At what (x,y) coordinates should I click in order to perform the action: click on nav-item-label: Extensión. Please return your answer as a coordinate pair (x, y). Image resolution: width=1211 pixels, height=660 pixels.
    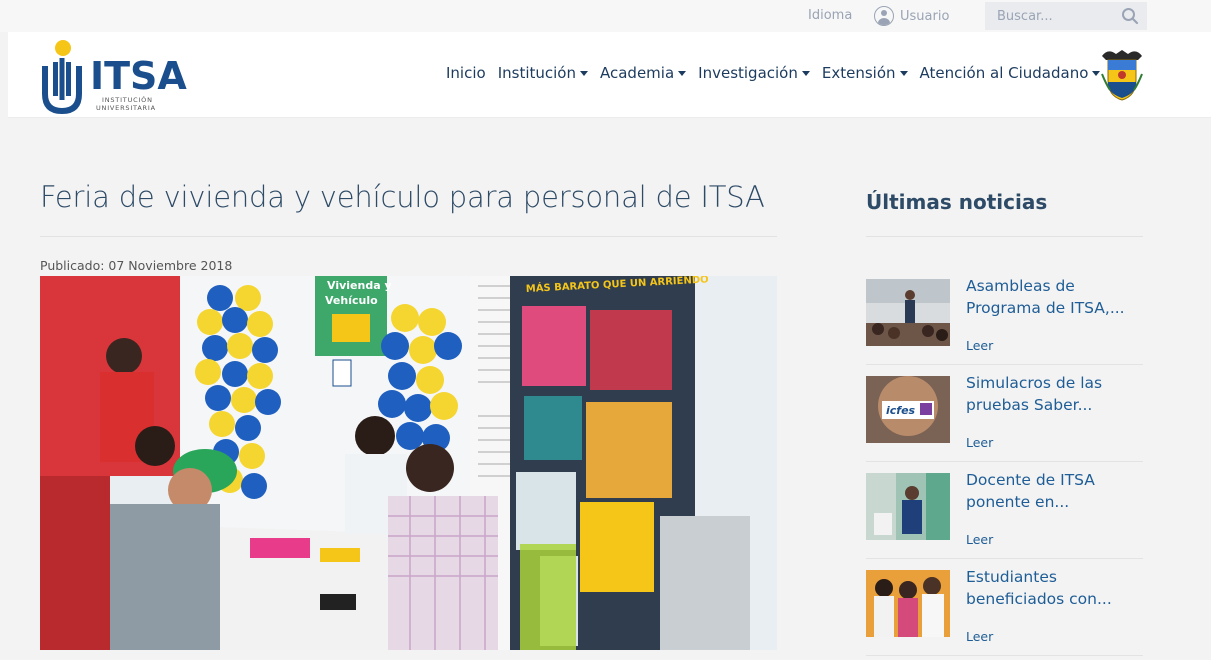
    Looking at the image, I should click on (858, 73).